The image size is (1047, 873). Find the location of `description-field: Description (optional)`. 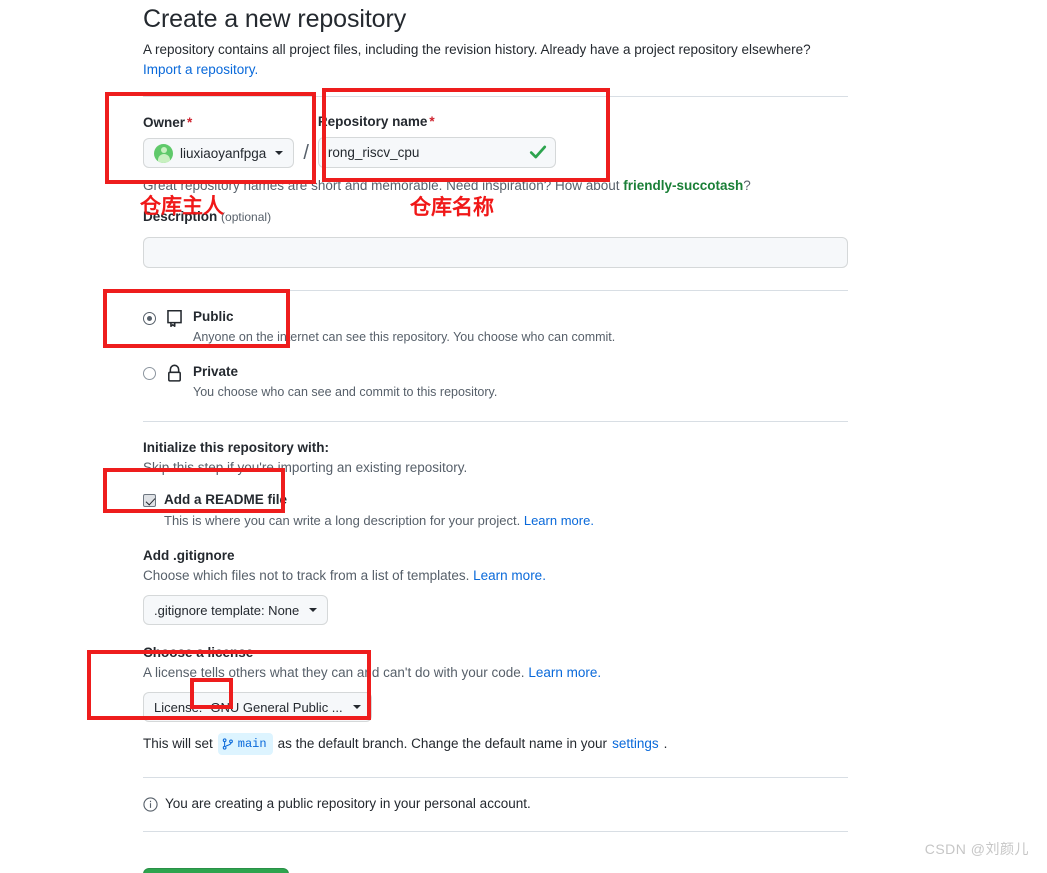

description-field: Description (optional) is located at coordinates (495, 238).